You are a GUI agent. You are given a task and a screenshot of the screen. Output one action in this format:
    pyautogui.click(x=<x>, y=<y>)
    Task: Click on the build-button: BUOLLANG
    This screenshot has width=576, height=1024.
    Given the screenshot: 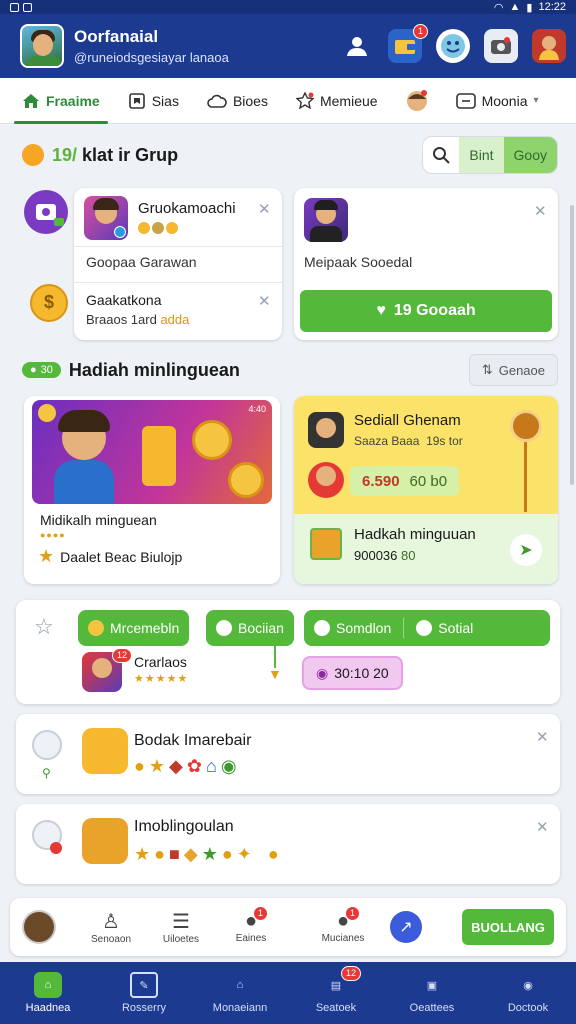 What is the action you would take?
    pyautogui.click(x=508, y=927)
    